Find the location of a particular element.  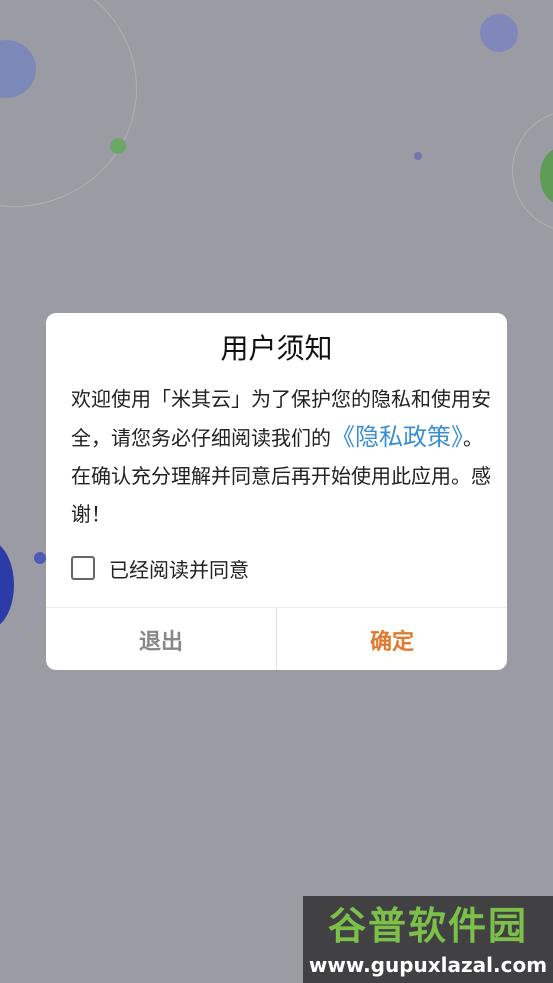

privacy-policy-link: 《隐私政策》 is located at coordinates (397, 437).